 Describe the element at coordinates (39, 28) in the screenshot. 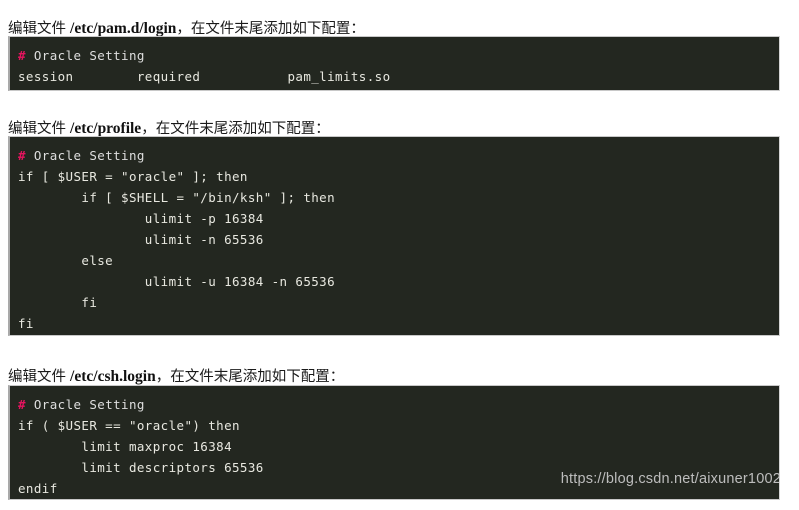

I see `paragraph-prefix-1: 编辑文件` at that location.